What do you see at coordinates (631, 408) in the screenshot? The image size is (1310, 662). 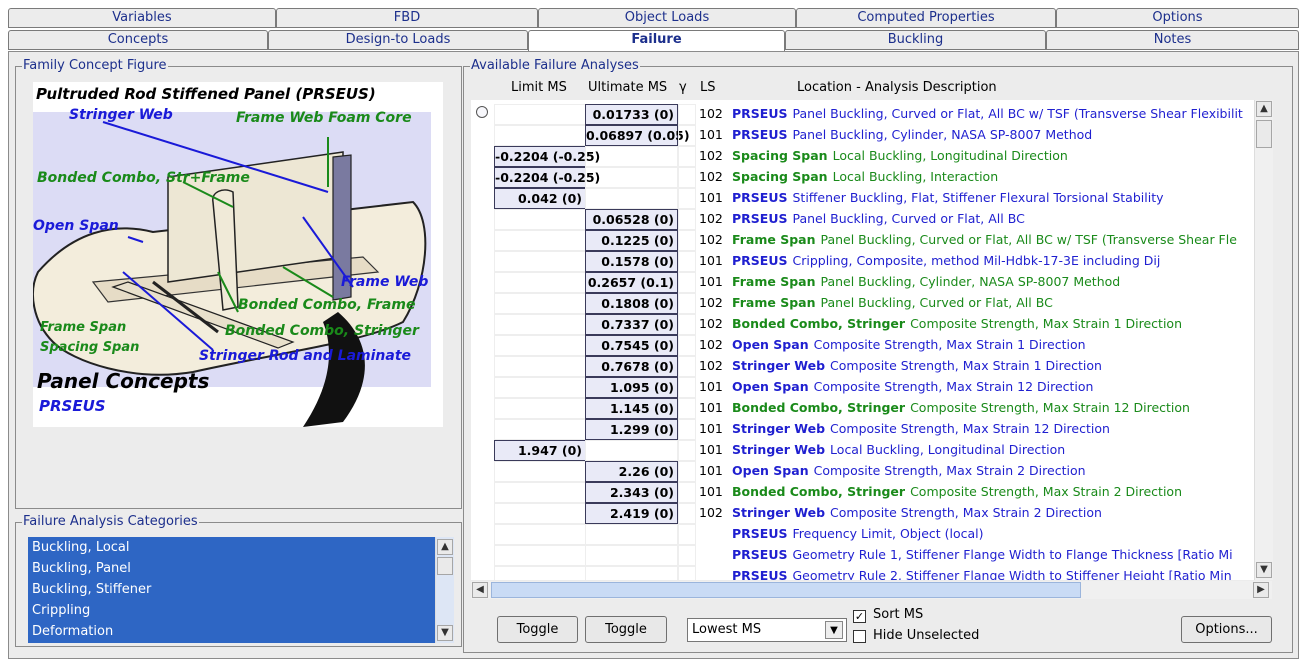 I see `ultimate-ms-cell: 1.145 (0)` at bounding box center [631, 408].